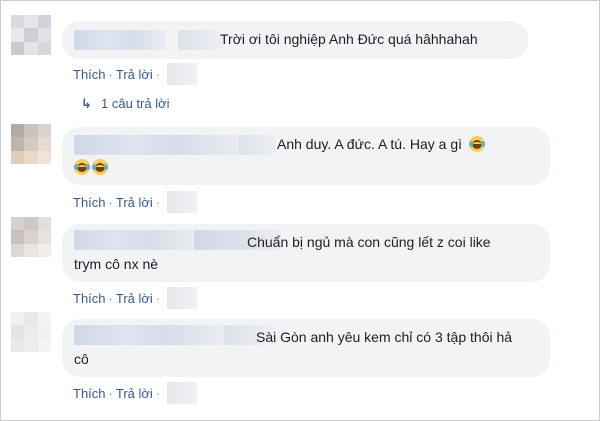  I want to click on reply-arrow-icon: ↳, so click(86, 103).